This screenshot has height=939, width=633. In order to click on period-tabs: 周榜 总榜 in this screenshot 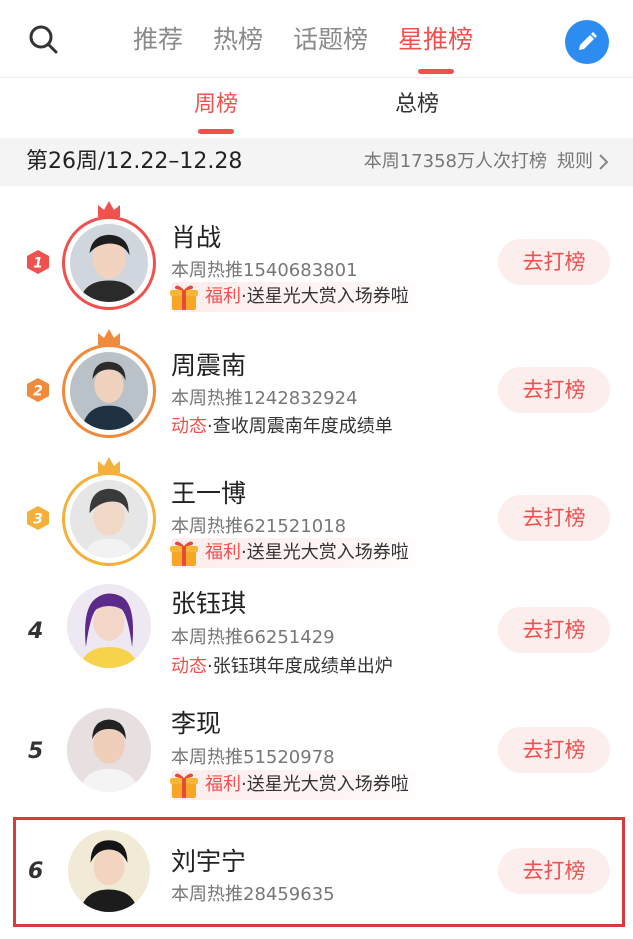, I will do `click(316, 108)`.